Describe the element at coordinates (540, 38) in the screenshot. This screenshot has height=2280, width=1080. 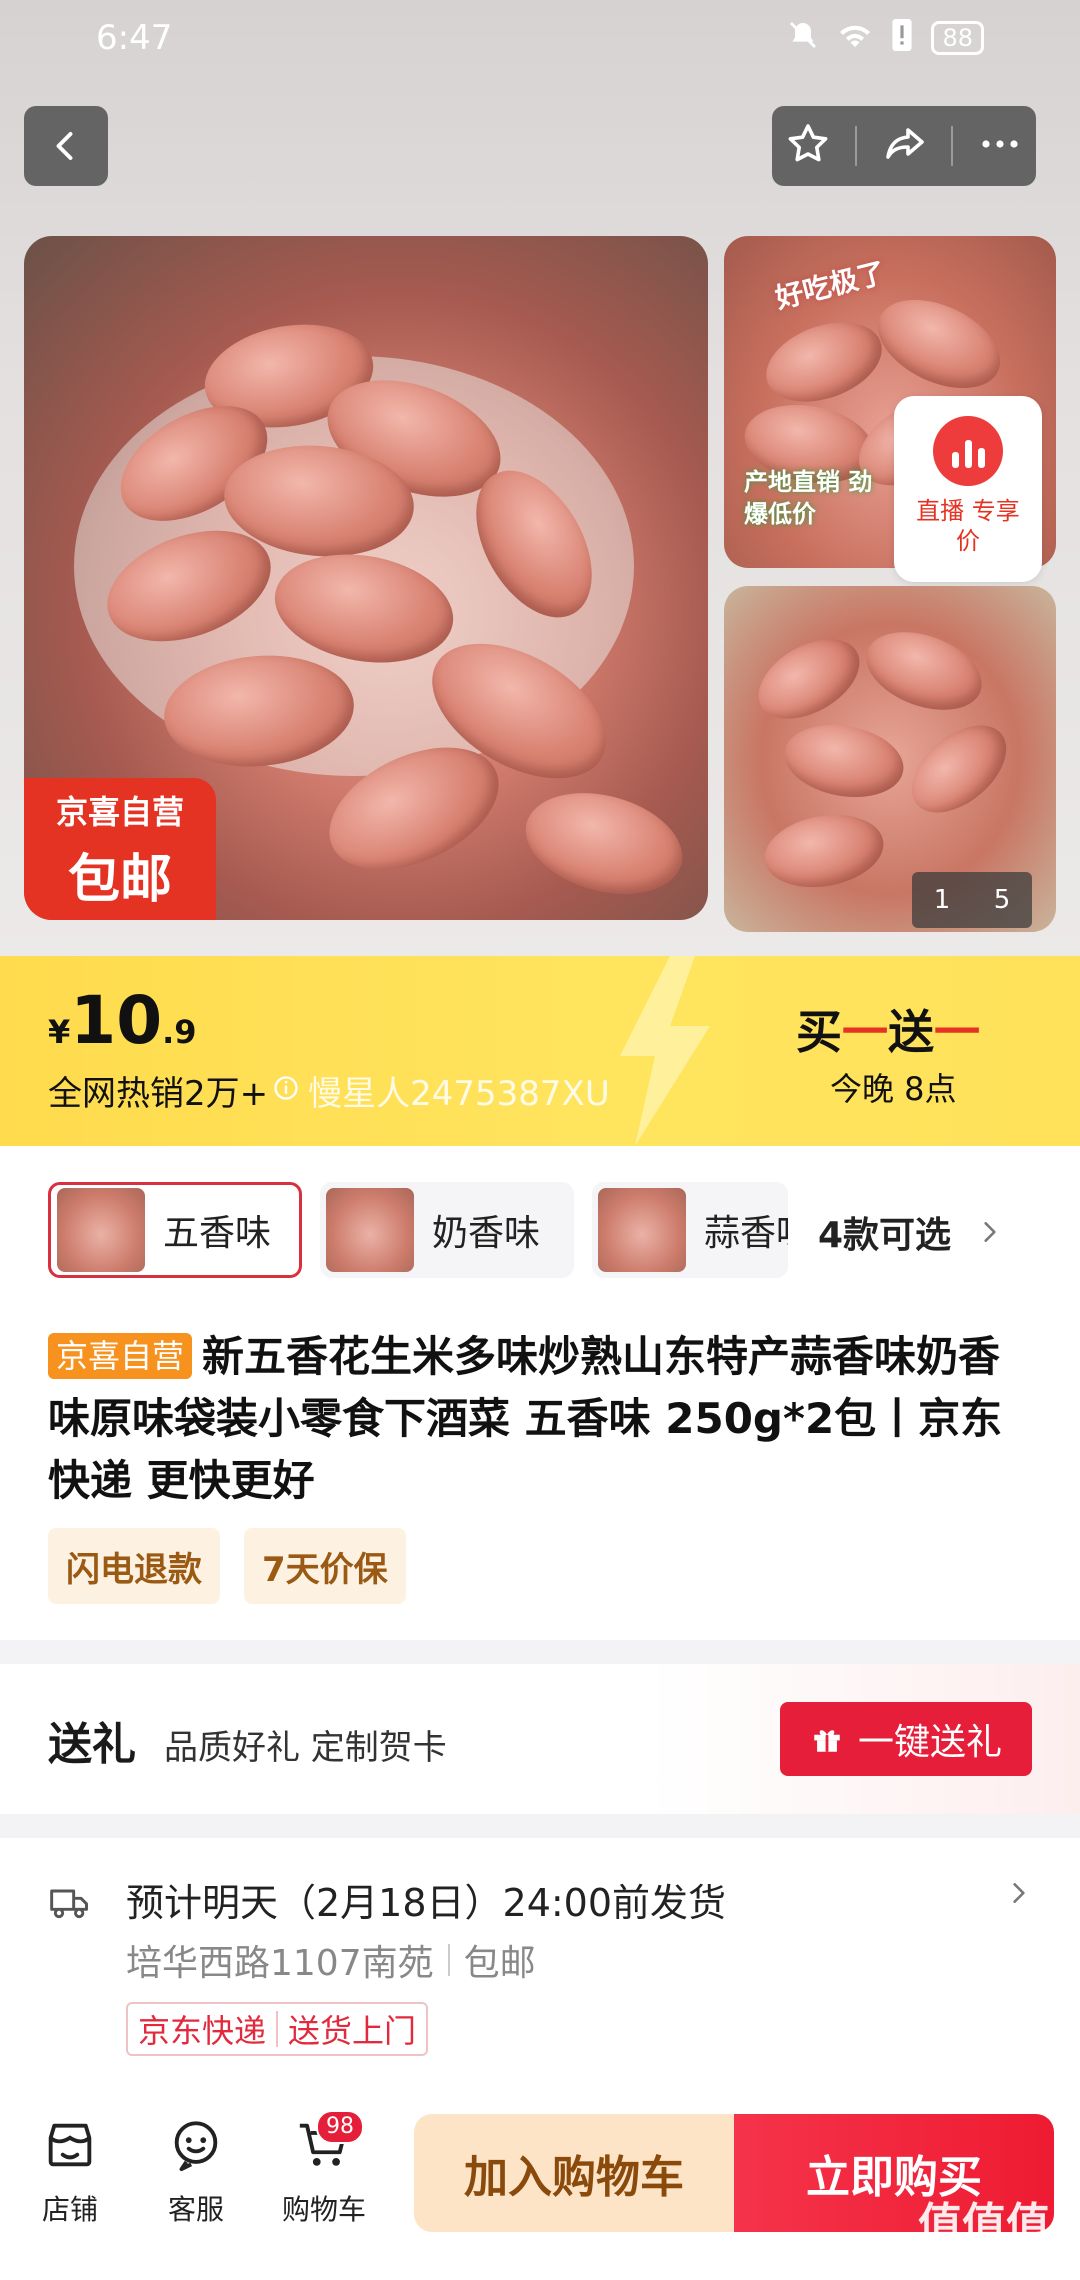
I see `status-bar: 6:47 88` at that location.